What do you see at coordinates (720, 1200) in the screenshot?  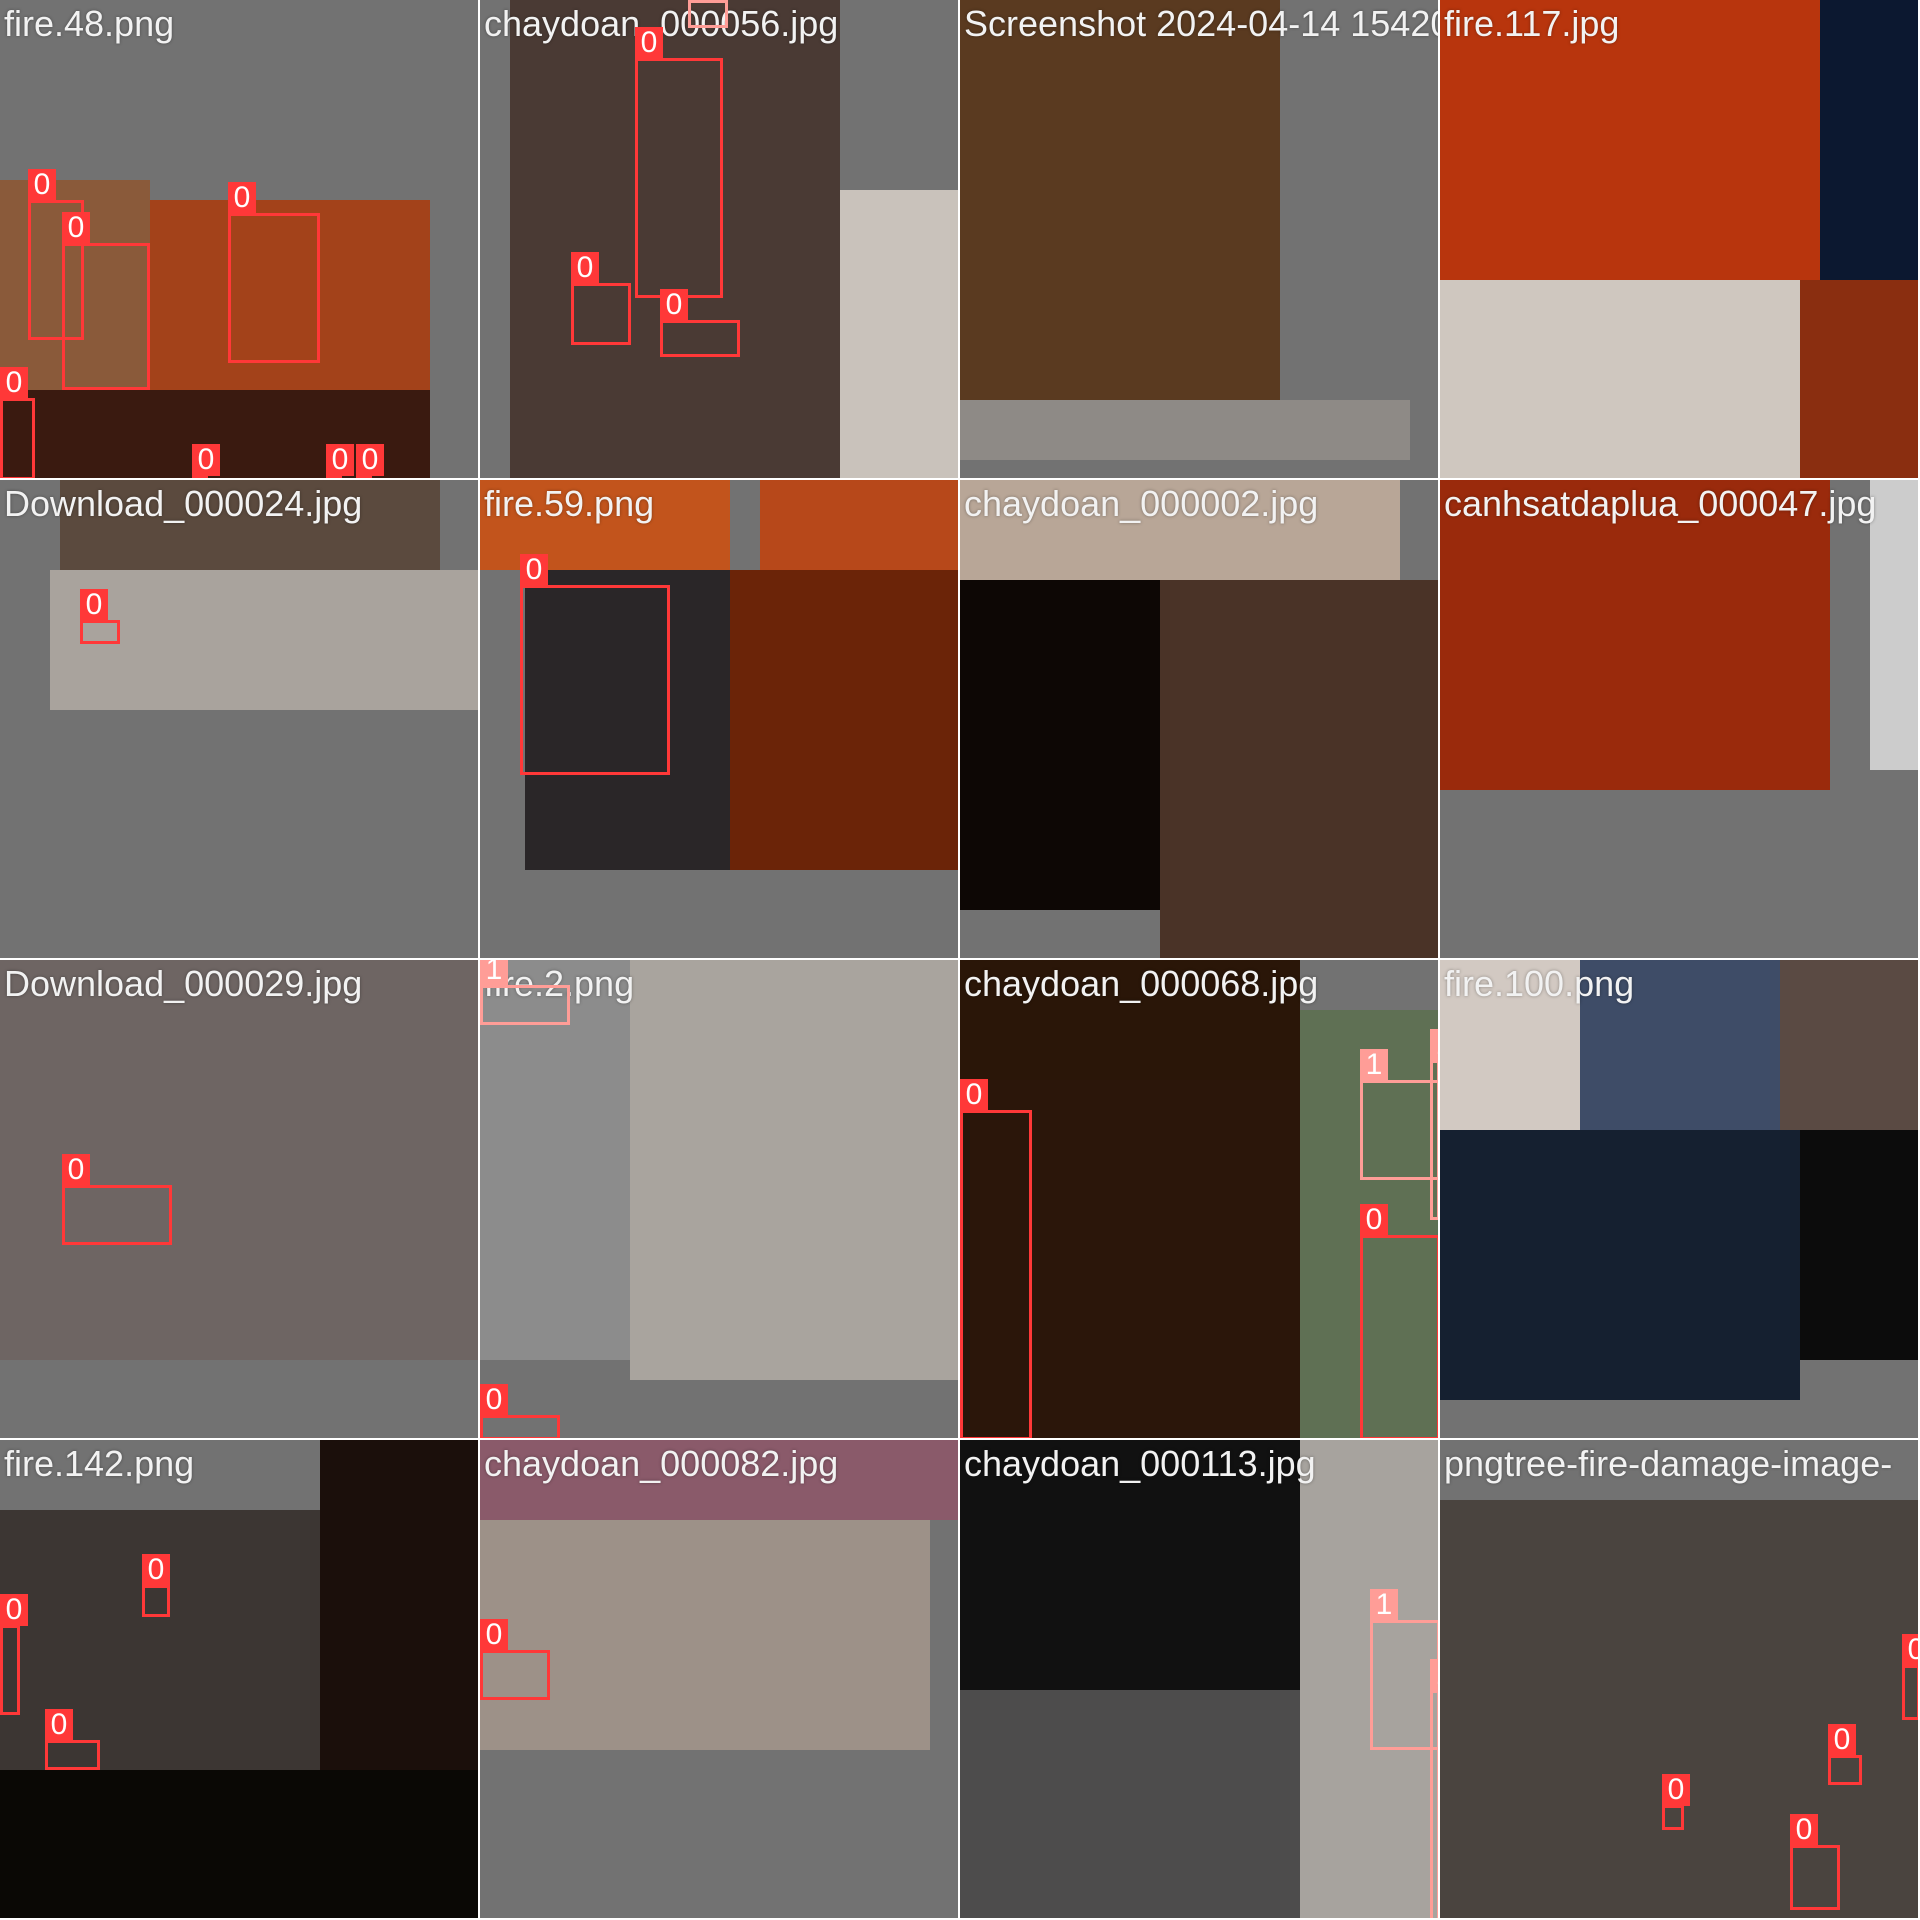 I see `mosaic-tile: fire.2.png 1 0` at bounding box center [720, 1200].